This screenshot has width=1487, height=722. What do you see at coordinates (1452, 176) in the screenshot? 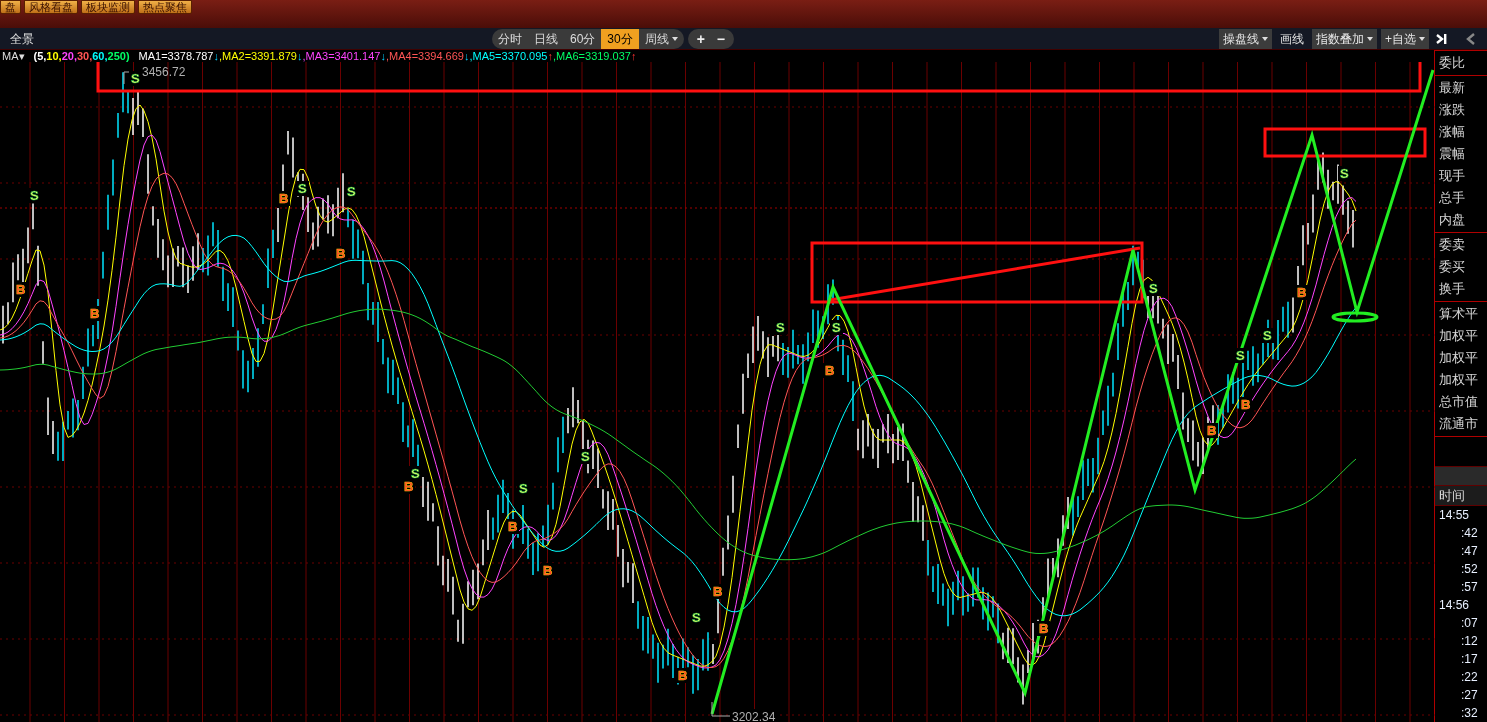
I see `quote-field-label: 现手` at bounding box center [1452, 176].